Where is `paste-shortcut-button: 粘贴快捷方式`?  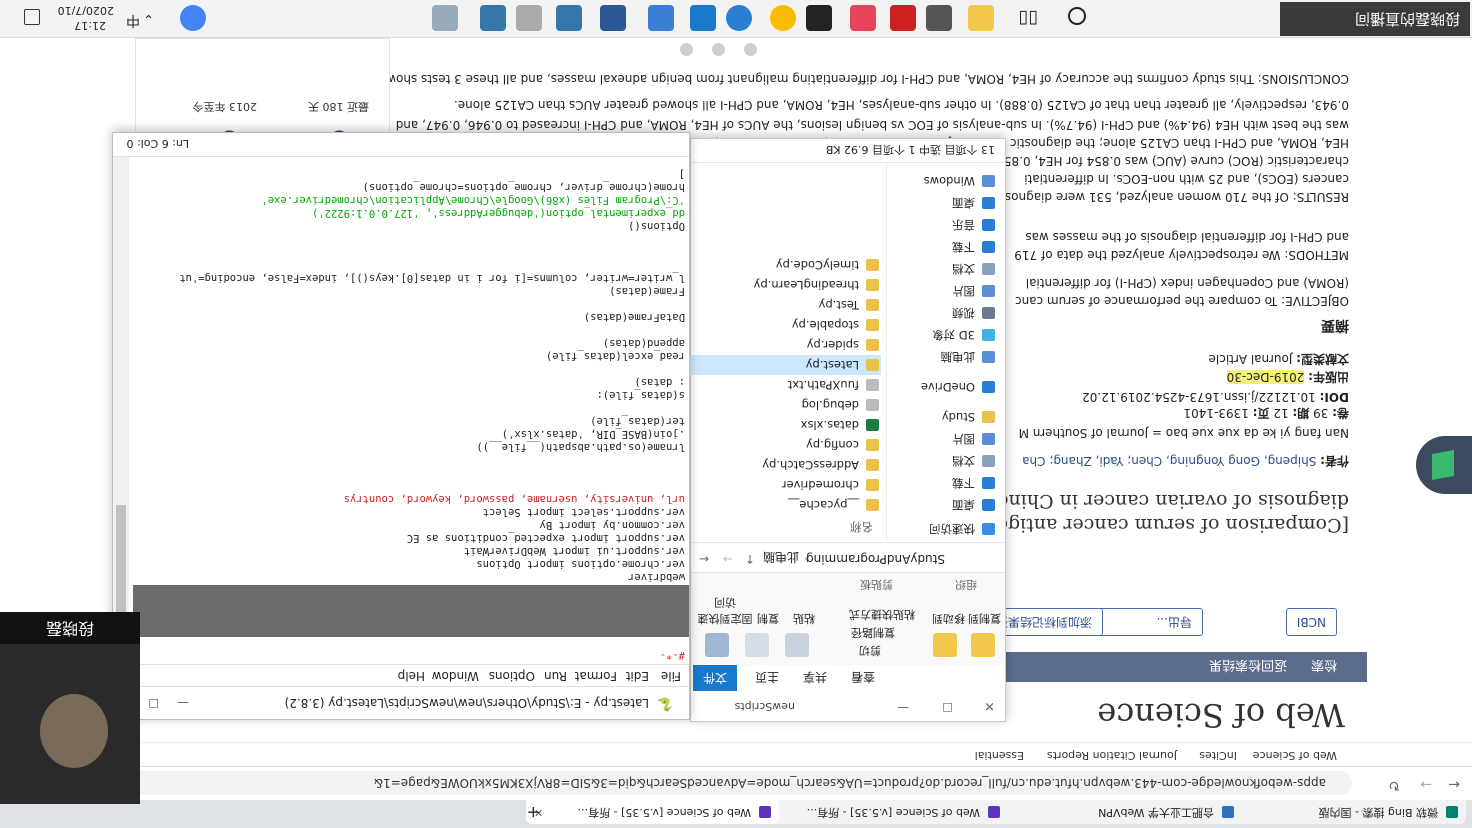
paste-shortcut-button: 粘贴快捷方式 is located at coordinates (882, 615).